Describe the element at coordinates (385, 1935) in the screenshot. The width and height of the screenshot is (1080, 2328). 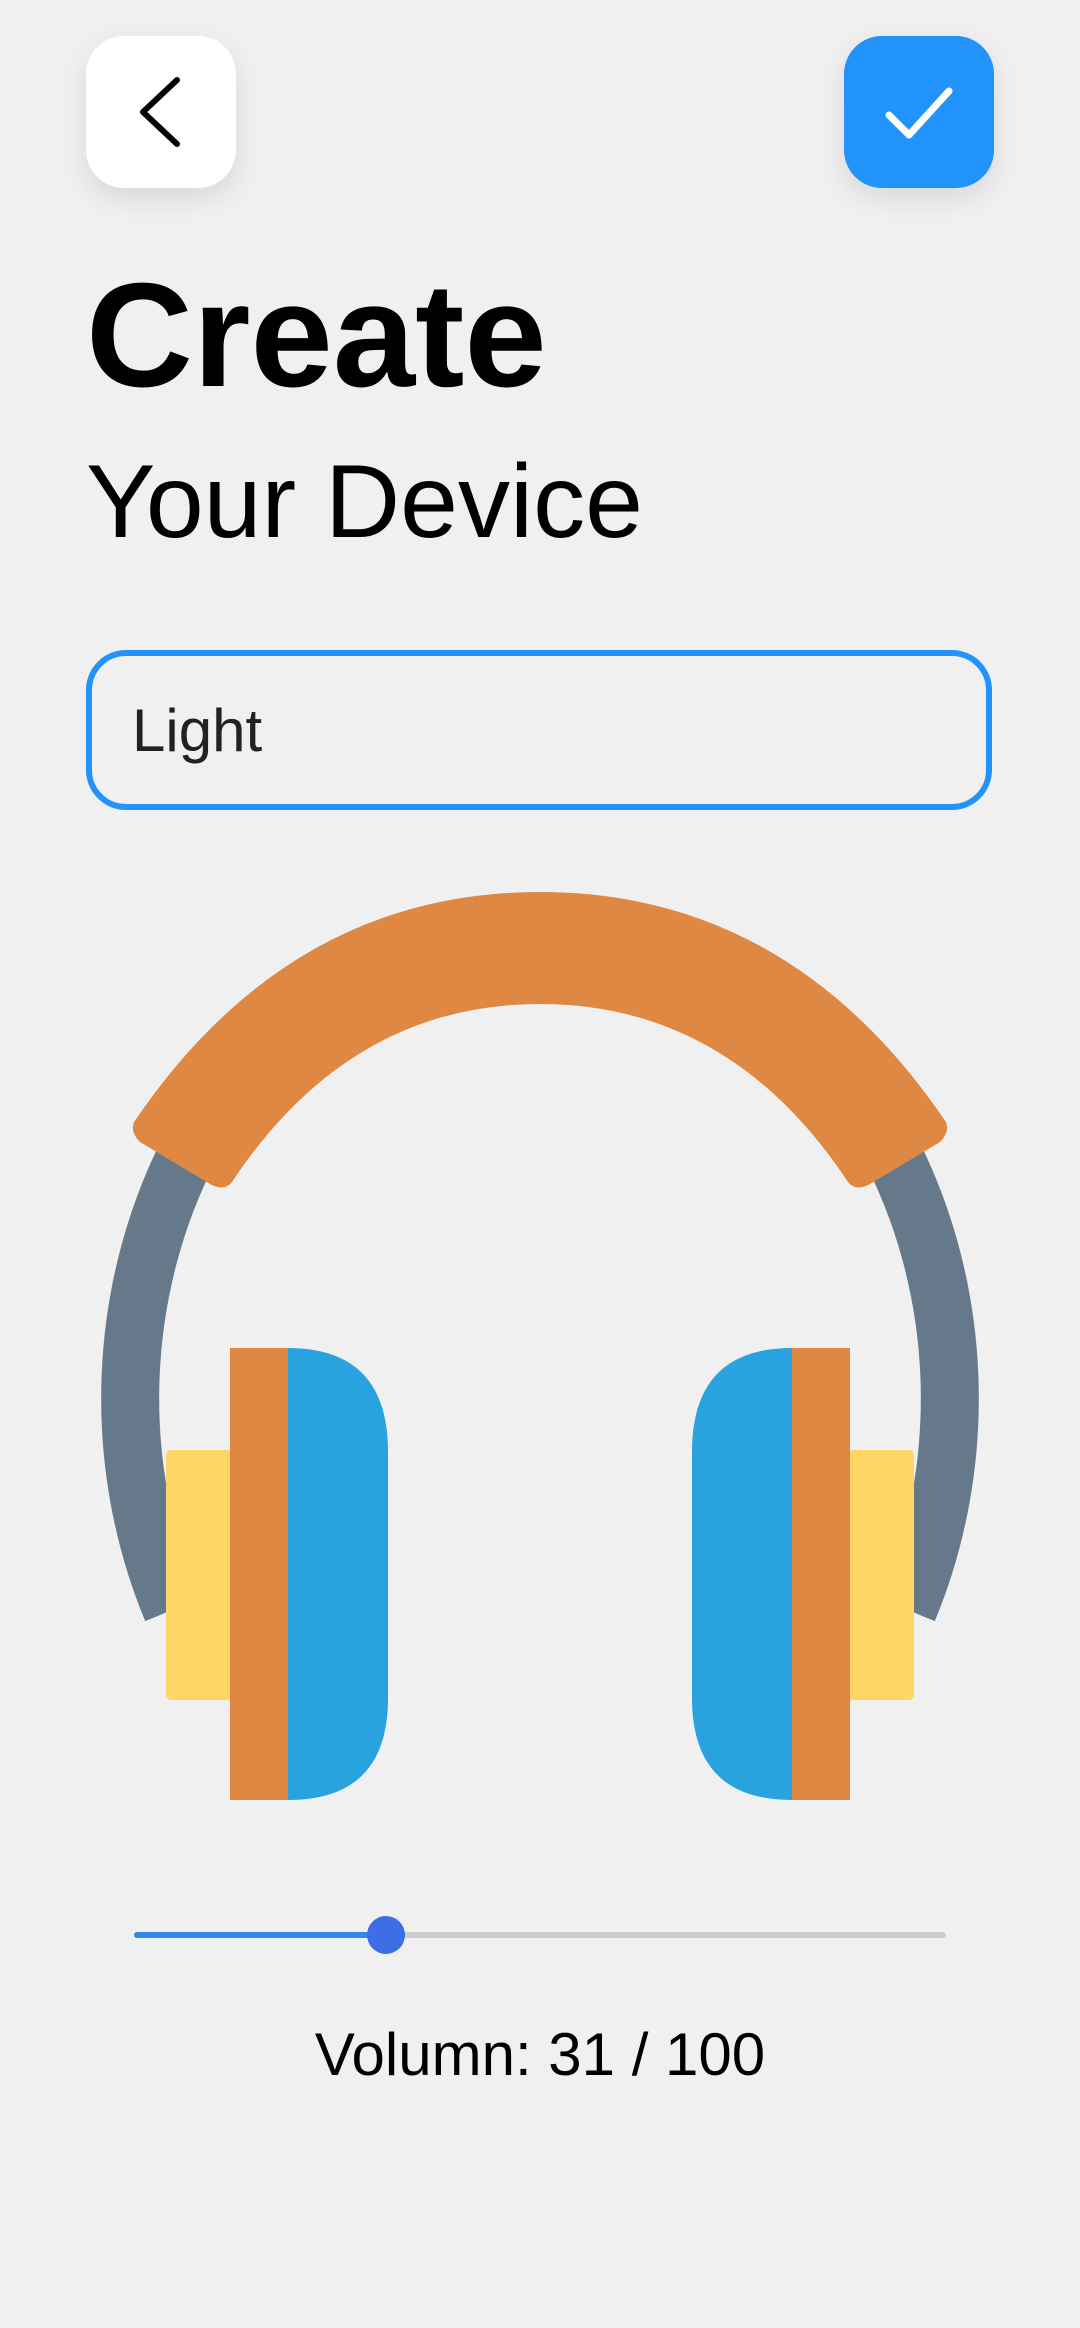
I see `slider-thumb` at that location.